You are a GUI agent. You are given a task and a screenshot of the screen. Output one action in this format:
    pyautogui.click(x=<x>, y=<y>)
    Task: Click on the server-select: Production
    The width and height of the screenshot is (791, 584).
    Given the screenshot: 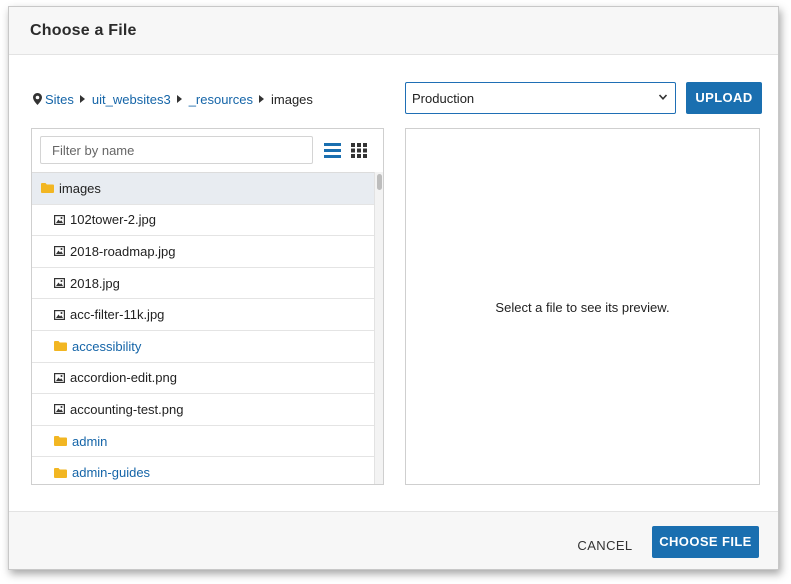 What is the action you would take?
    pyautogui.click(x=540, y=98)
    